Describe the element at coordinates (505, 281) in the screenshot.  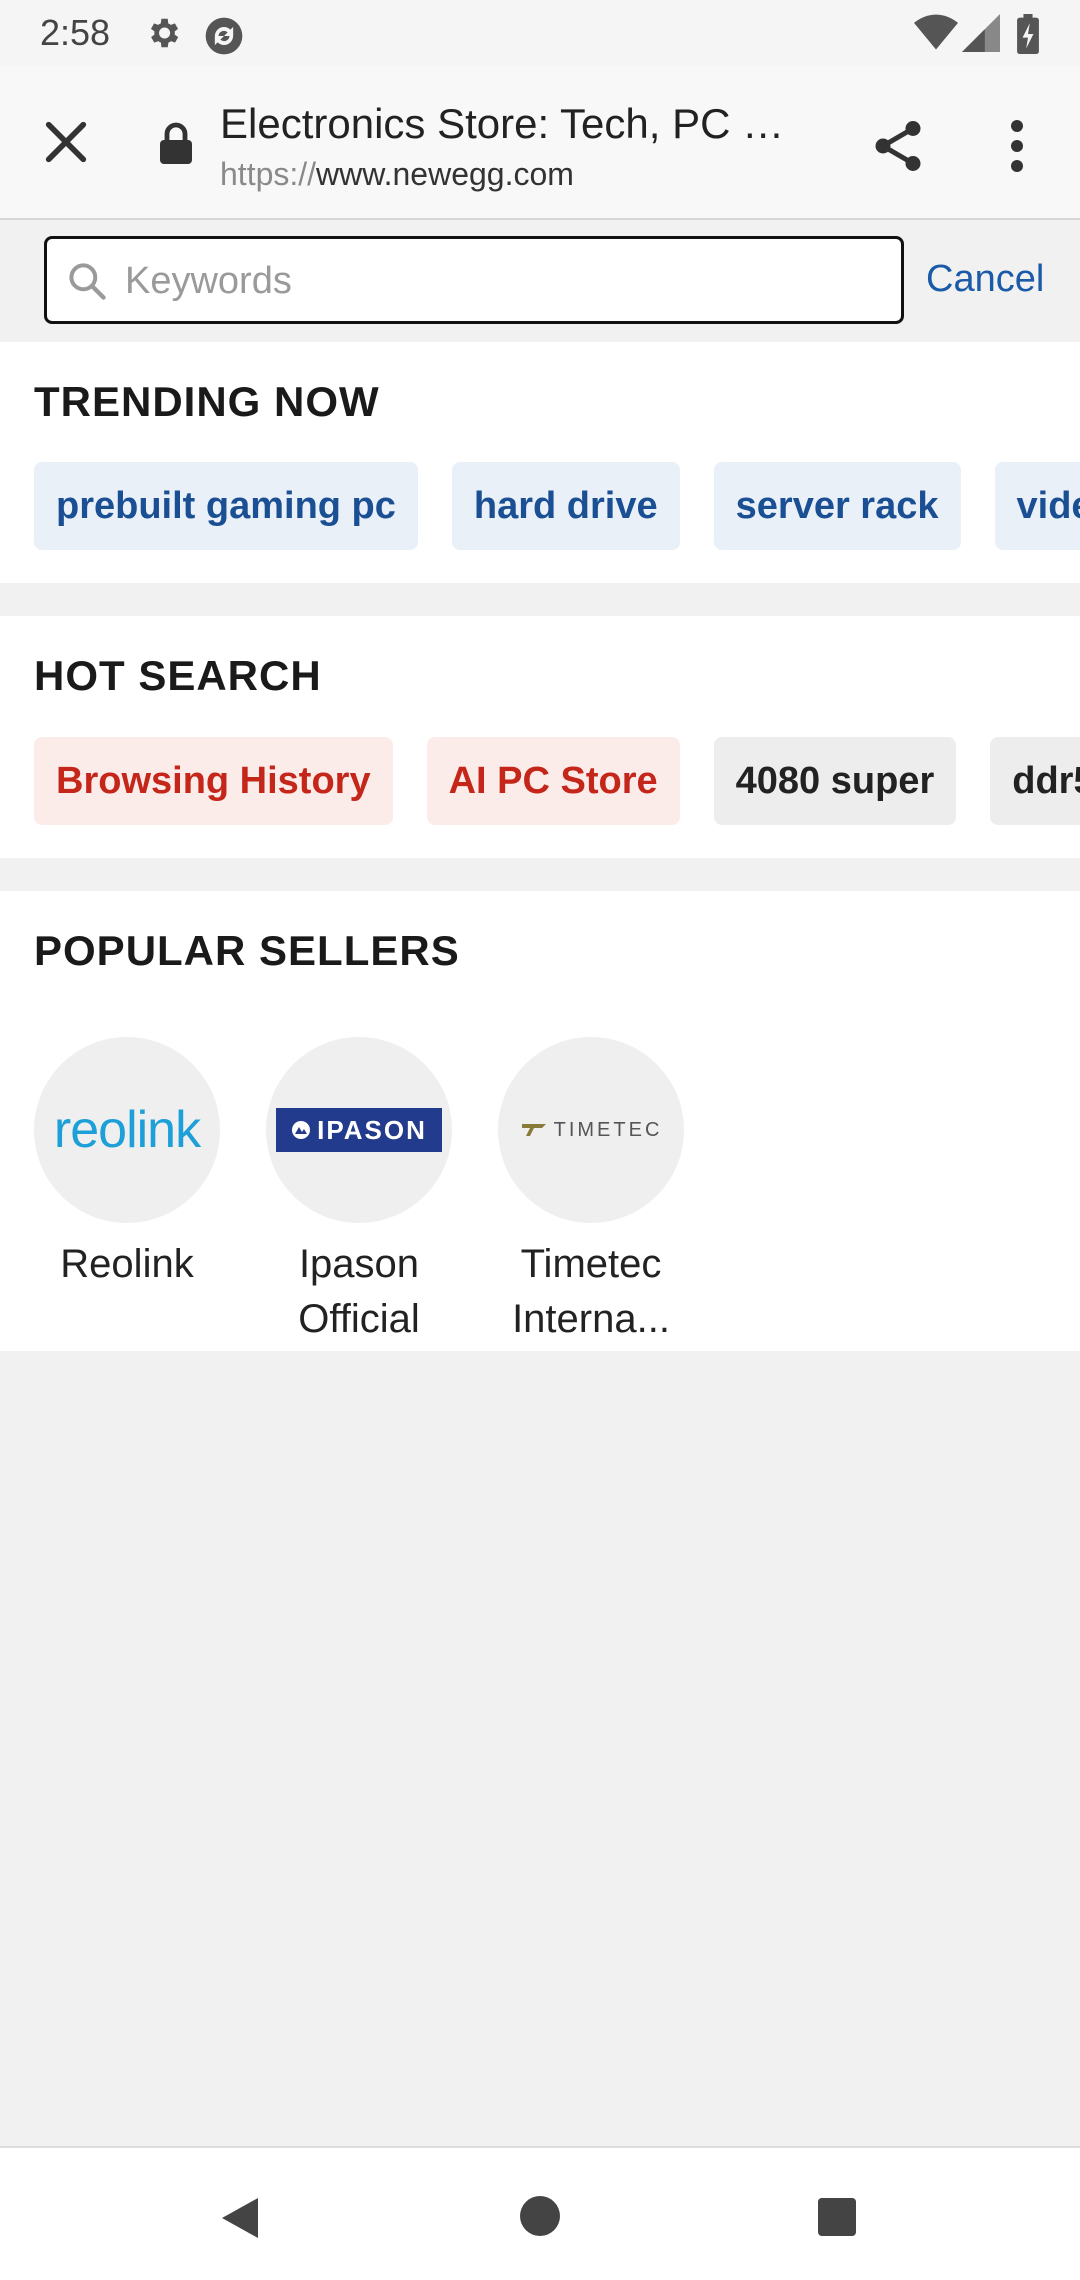
I see `search-input` at that location.